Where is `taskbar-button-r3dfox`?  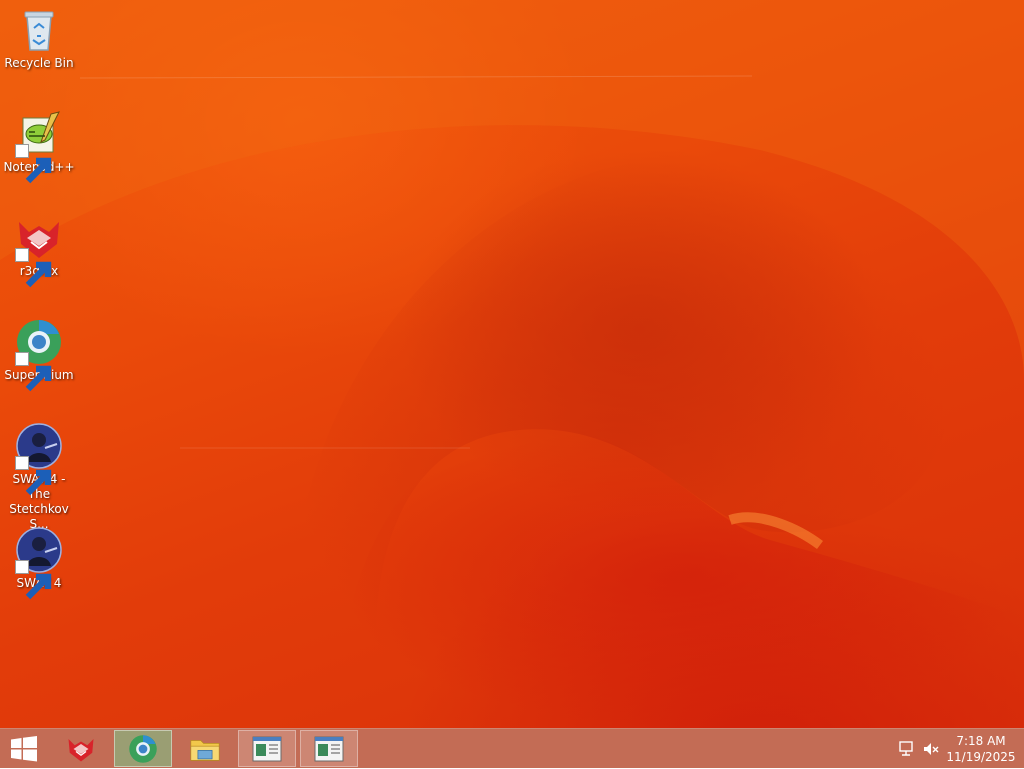
taskbar-button-r3dfox is located at coordinates (81, 748).